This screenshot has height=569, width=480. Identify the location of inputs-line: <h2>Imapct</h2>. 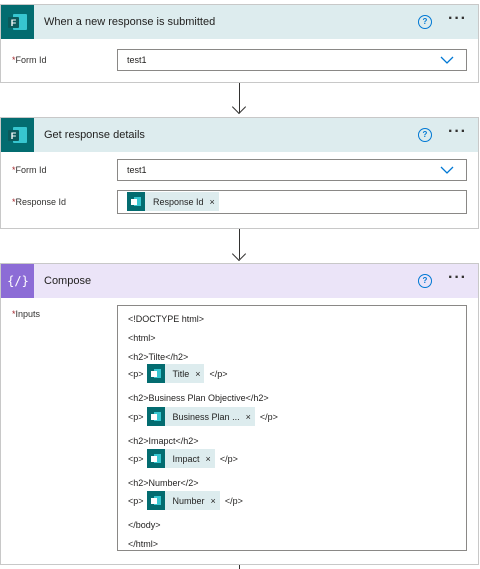
(163, 440).